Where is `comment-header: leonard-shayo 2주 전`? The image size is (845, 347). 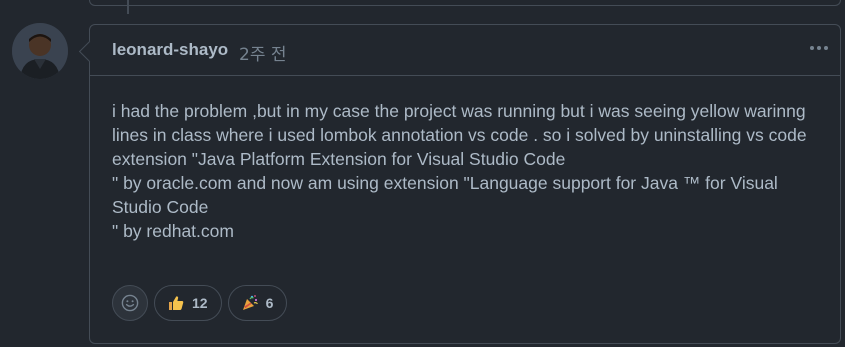 comment-header: leonard-shayo 2주 전 is located at coordinates (465, 50).